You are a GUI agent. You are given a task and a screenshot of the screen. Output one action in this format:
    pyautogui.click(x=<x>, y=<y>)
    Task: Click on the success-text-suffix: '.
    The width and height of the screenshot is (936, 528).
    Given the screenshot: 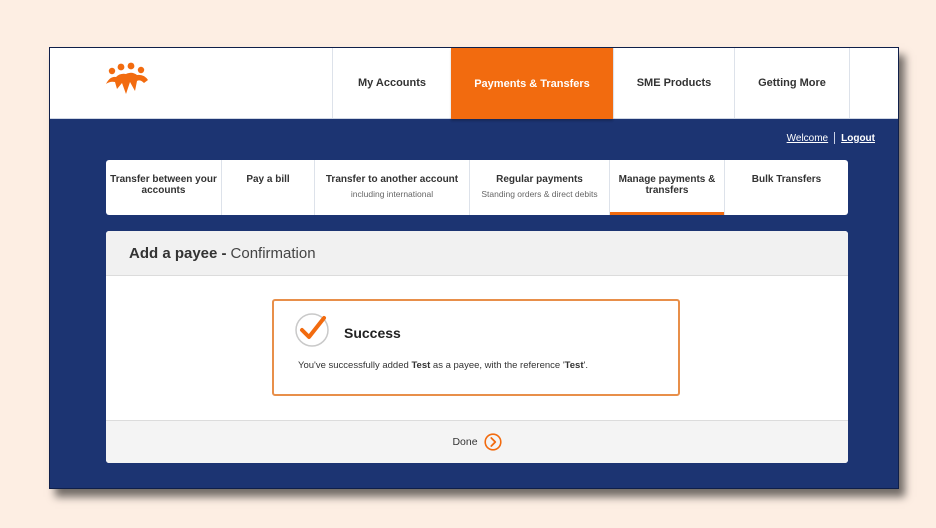 What is the action you would take?
    pyautogui.click(x=585, y=365)
    